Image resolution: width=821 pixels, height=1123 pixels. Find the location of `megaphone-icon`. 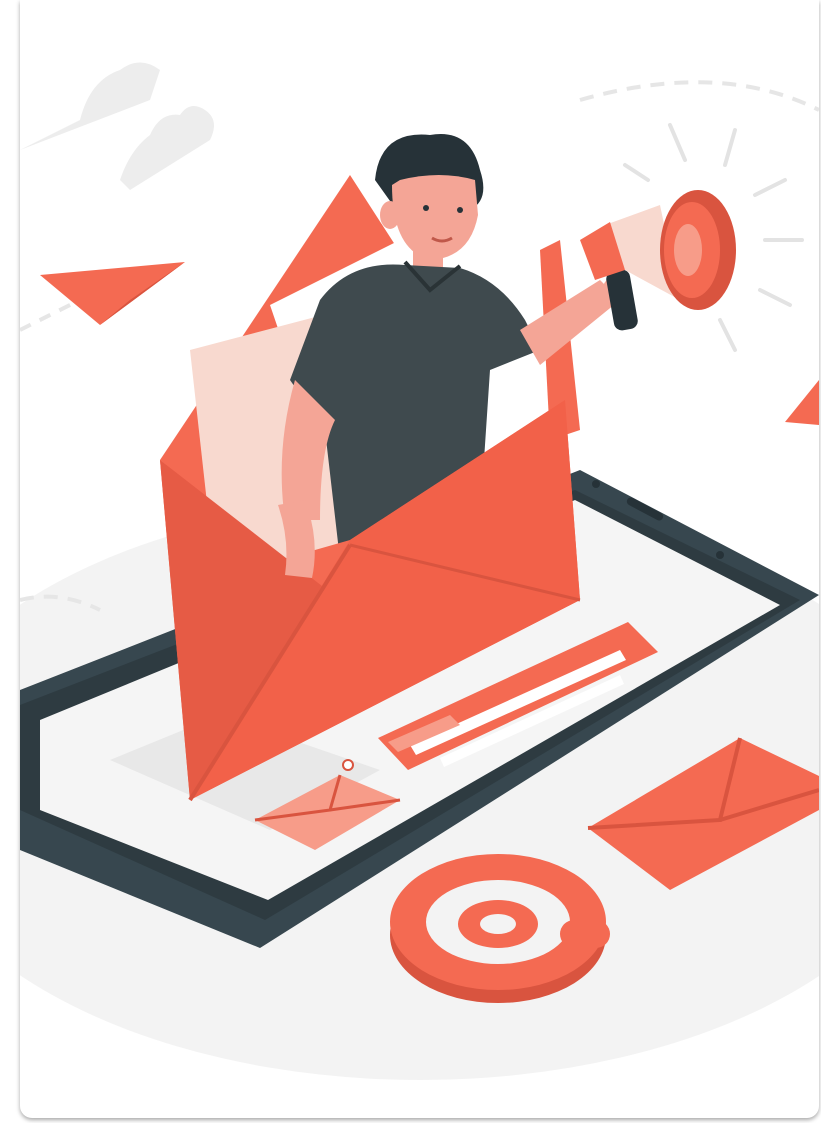

megaphone-icon is located at coordinates (692, 237).